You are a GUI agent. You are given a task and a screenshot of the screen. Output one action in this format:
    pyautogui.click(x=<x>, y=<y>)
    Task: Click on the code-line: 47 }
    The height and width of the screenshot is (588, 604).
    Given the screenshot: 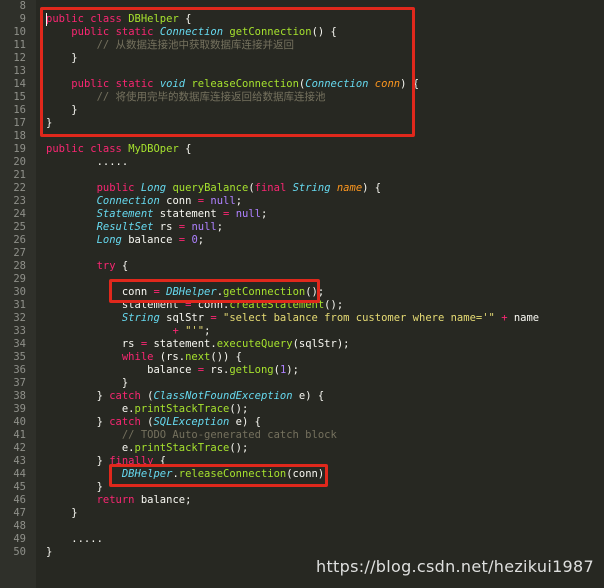 What is the action you would take?
    pyautogui.click(x=302, y=513)
    